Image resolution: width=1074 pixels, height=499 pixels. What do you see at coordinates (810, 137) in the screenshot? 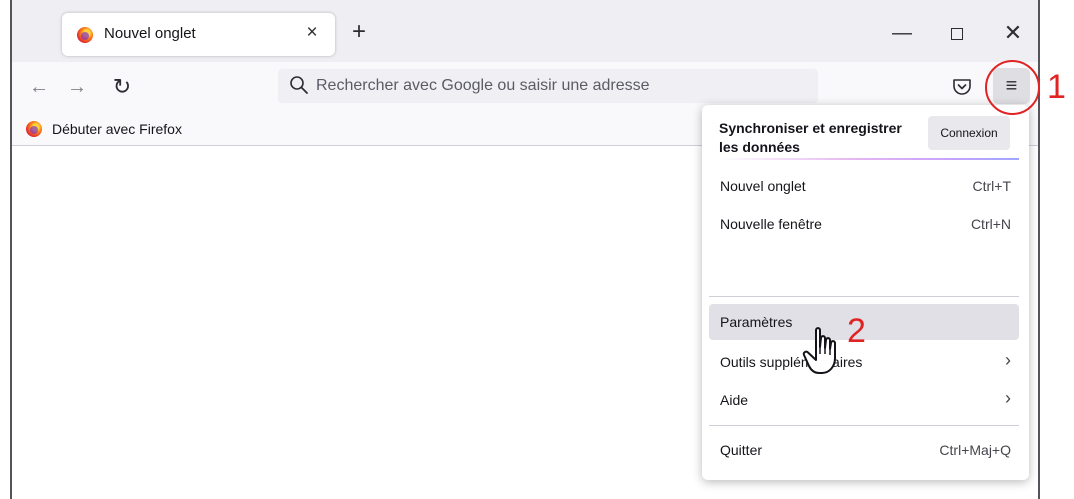
I see `sync-title: Synchroniser et enregistrer les données` at bounding box center [810, 137].